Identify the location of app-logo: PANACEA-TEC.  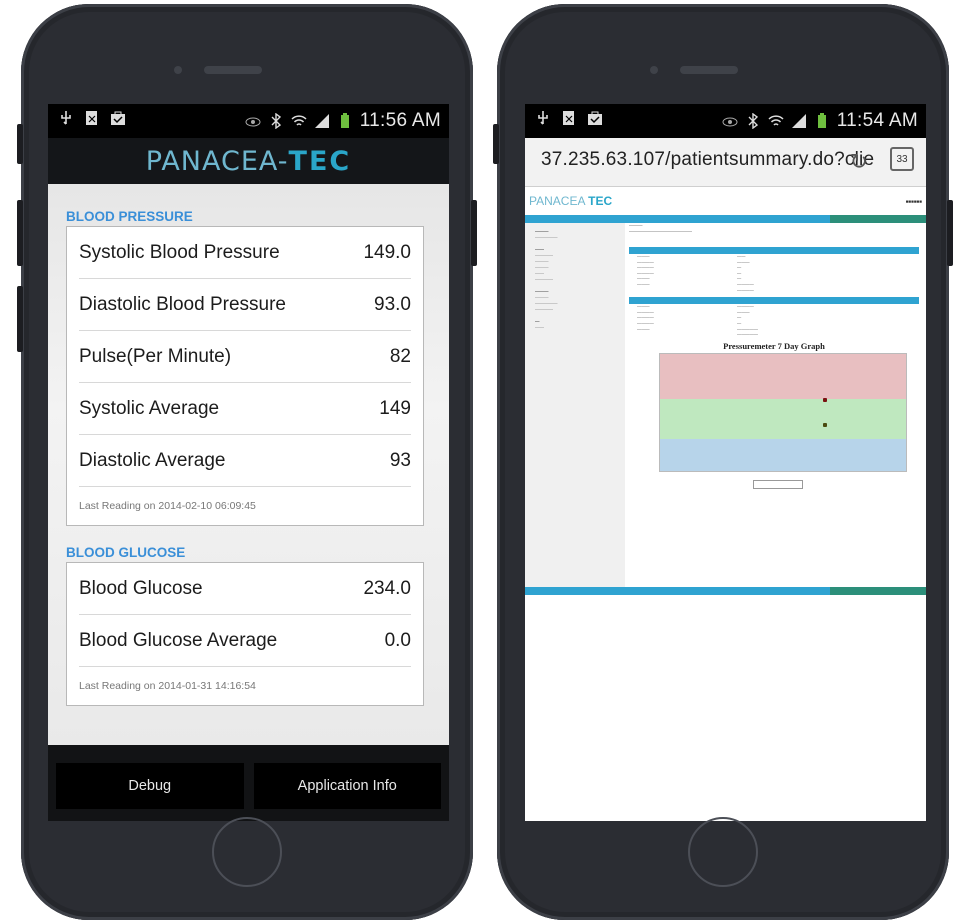
(248, 161).